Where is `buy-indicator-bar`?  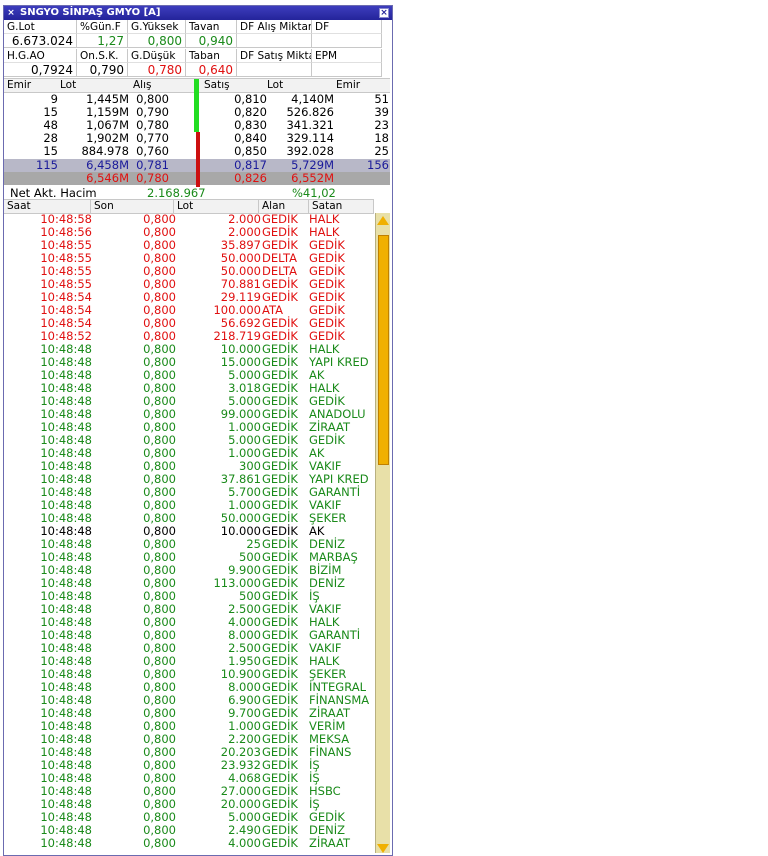 buy-indicator-bar is located at coordinates (196, 105).